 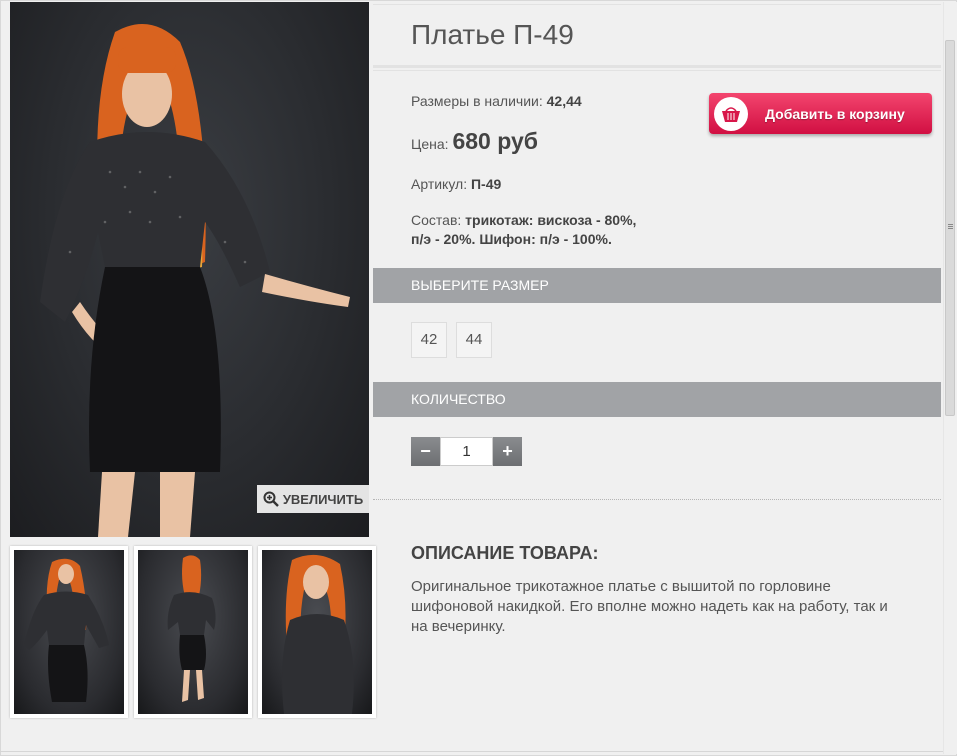 I want to click on composition-value-2: п/э - 20%. Шифон: п/э - 100%., so click(x=511, y=239).